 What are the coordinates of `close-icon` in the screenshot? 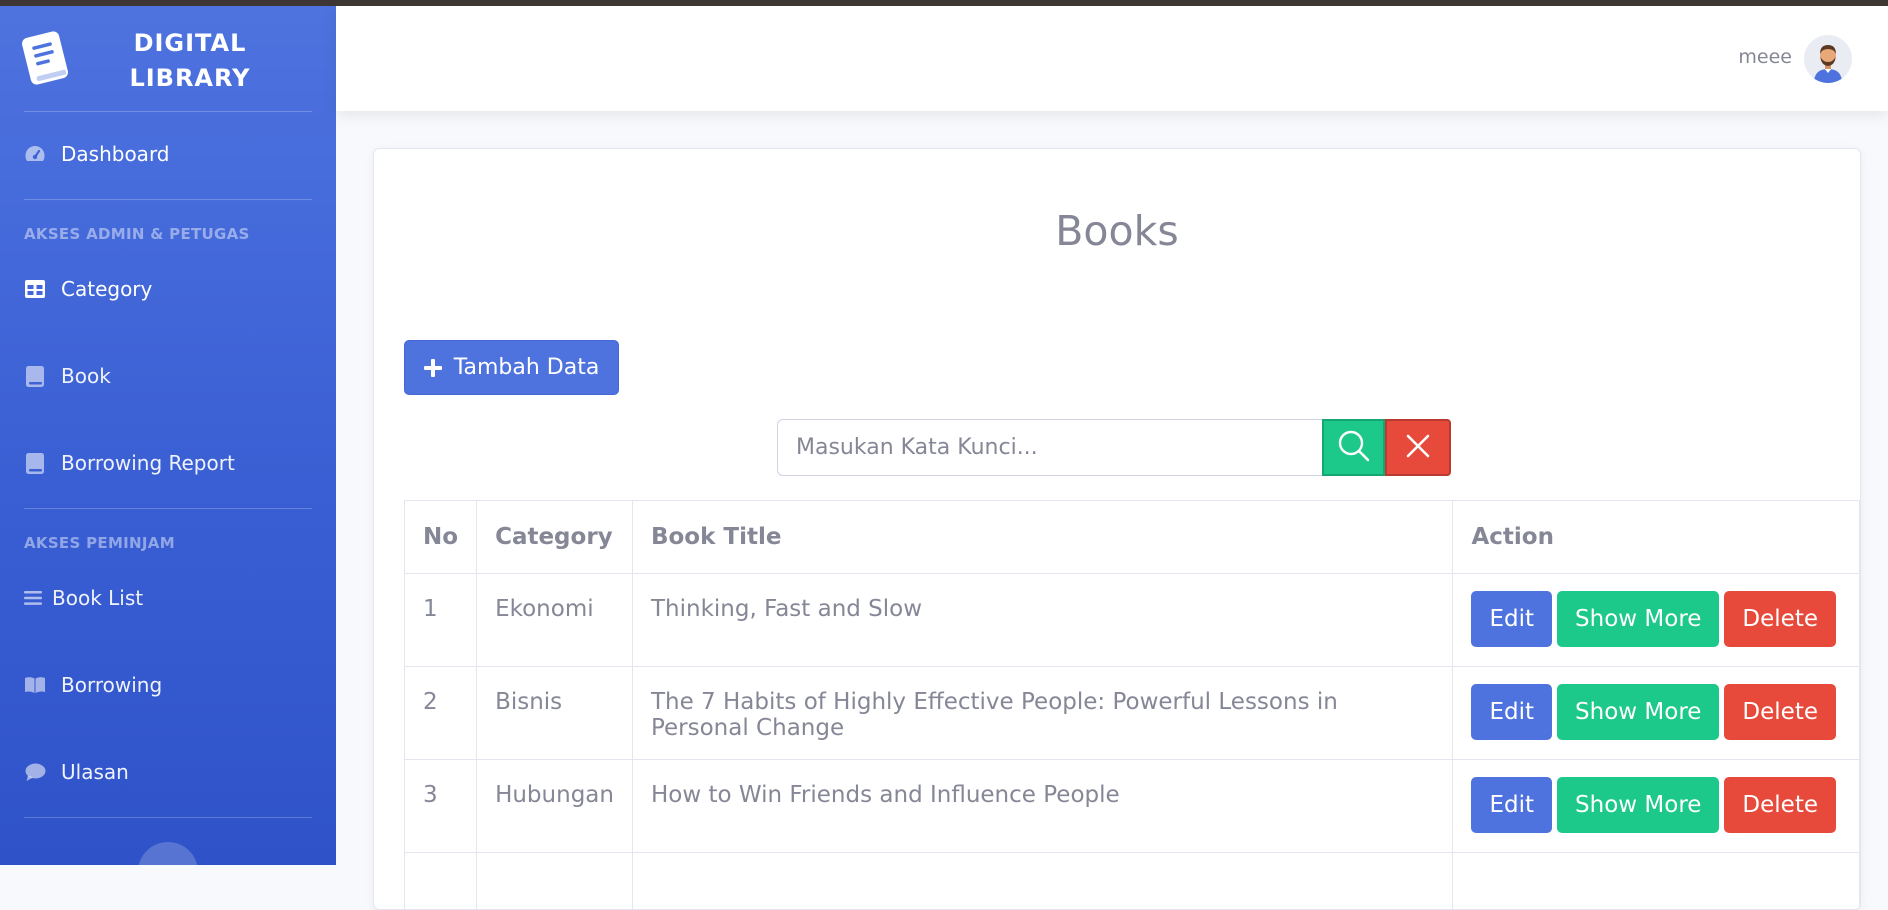 It's located at (1418, 448).